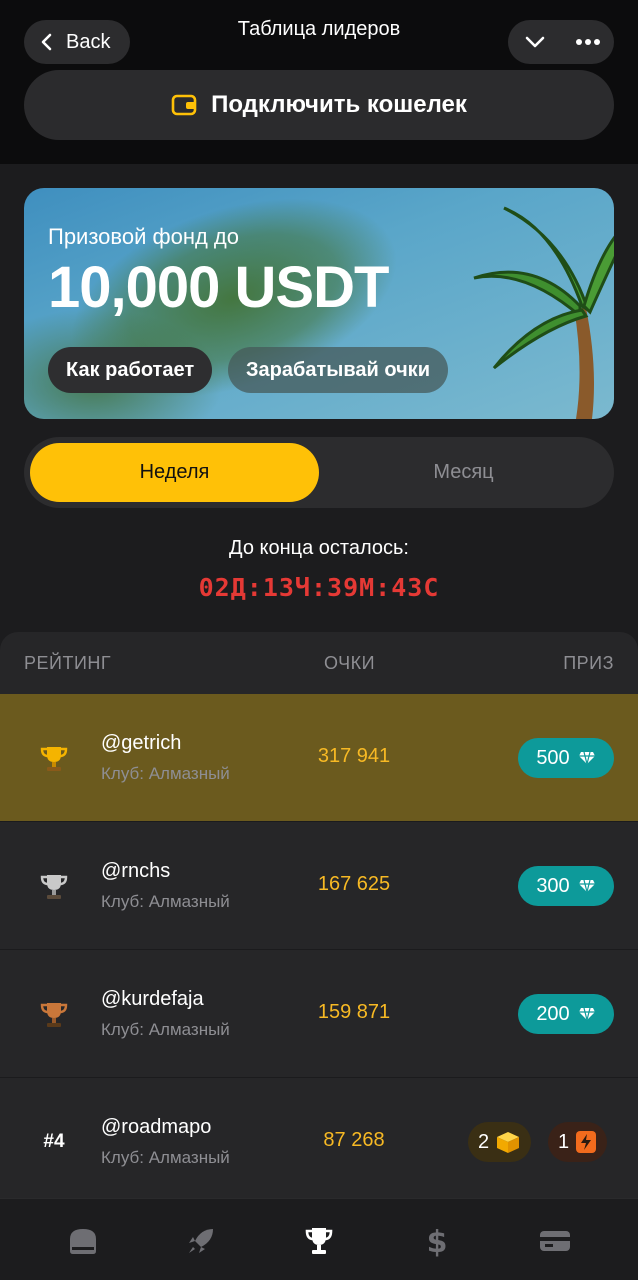  I want to click on prize-badge: 200, so click(566, 1014).